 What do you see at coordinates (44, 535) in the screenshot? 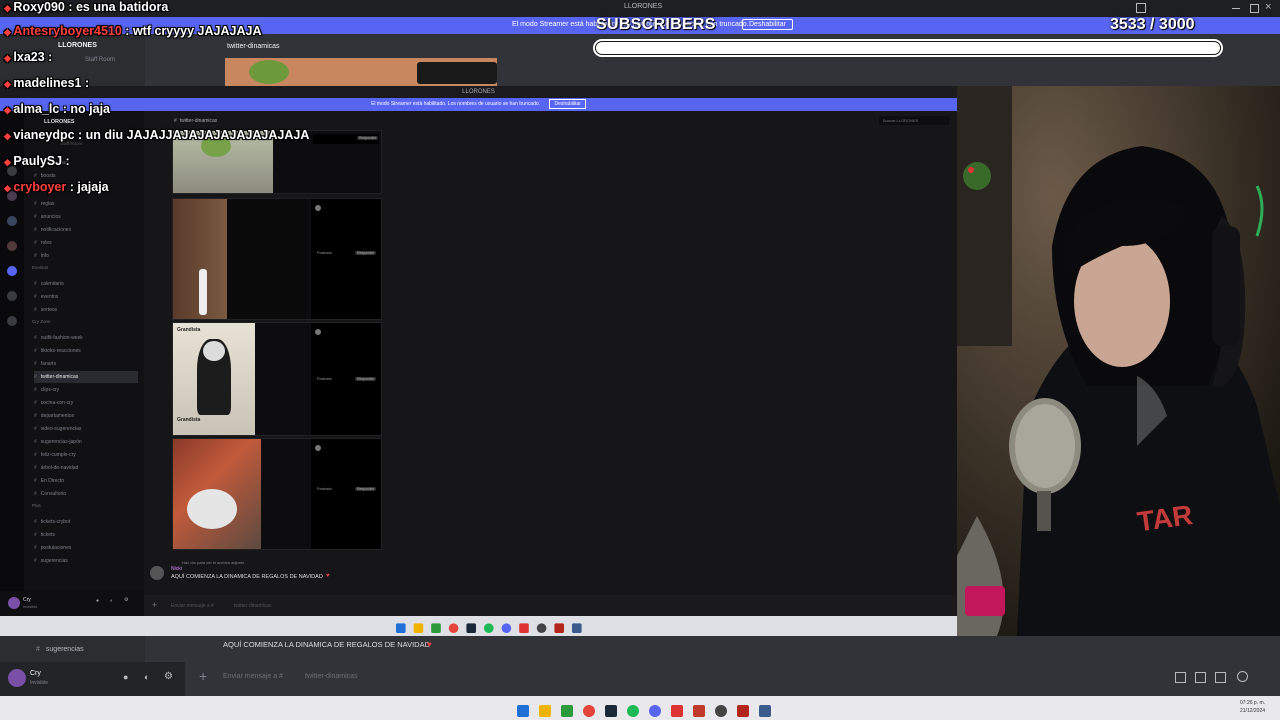
I see `channel-item: # tickets` at bounding box center [44, 535].